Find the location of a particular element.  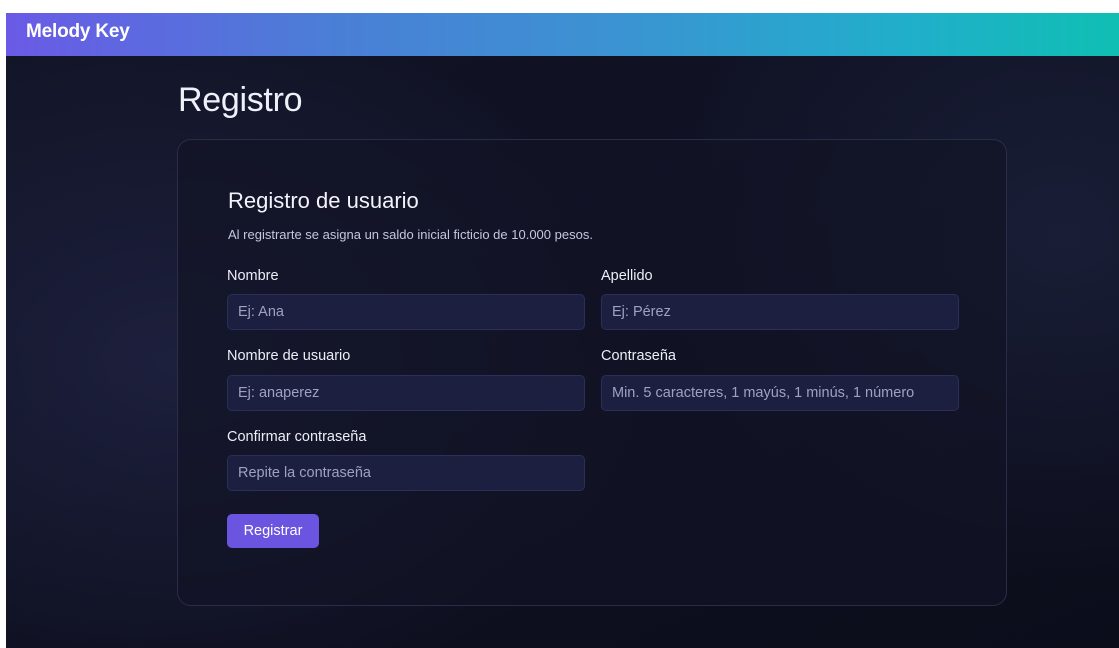

apellido-label: Apellido is located at coordinates (627, 276).